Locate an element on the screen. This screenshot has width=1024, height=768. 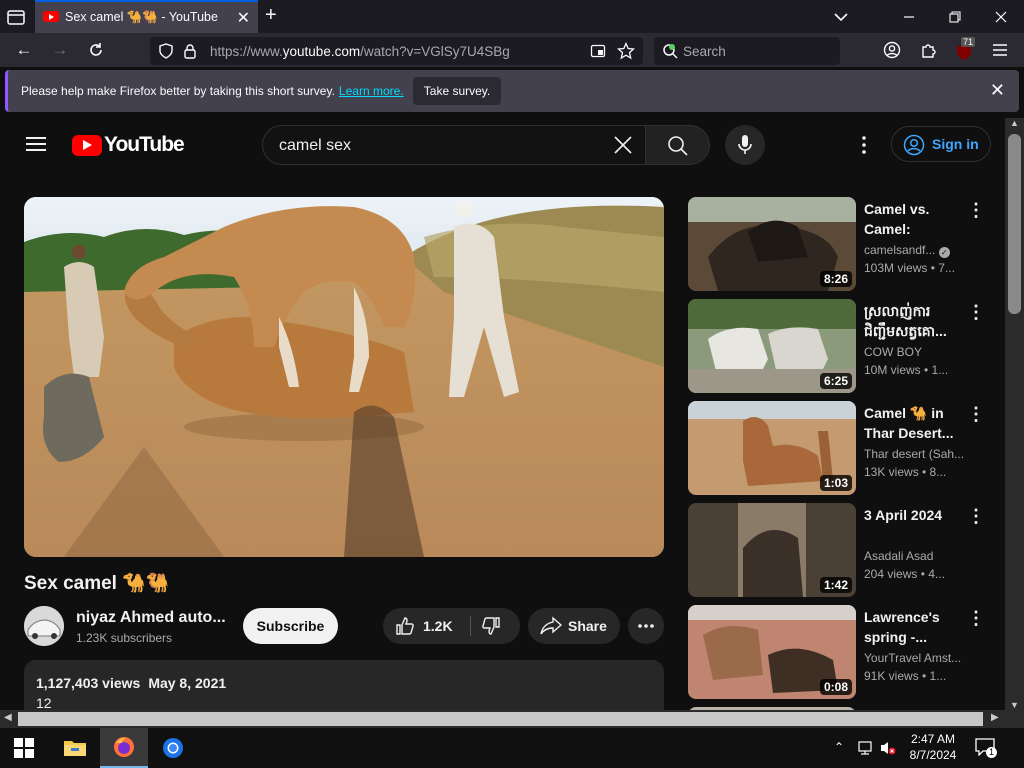
share-button: Share is located at coordinates (574, 626).